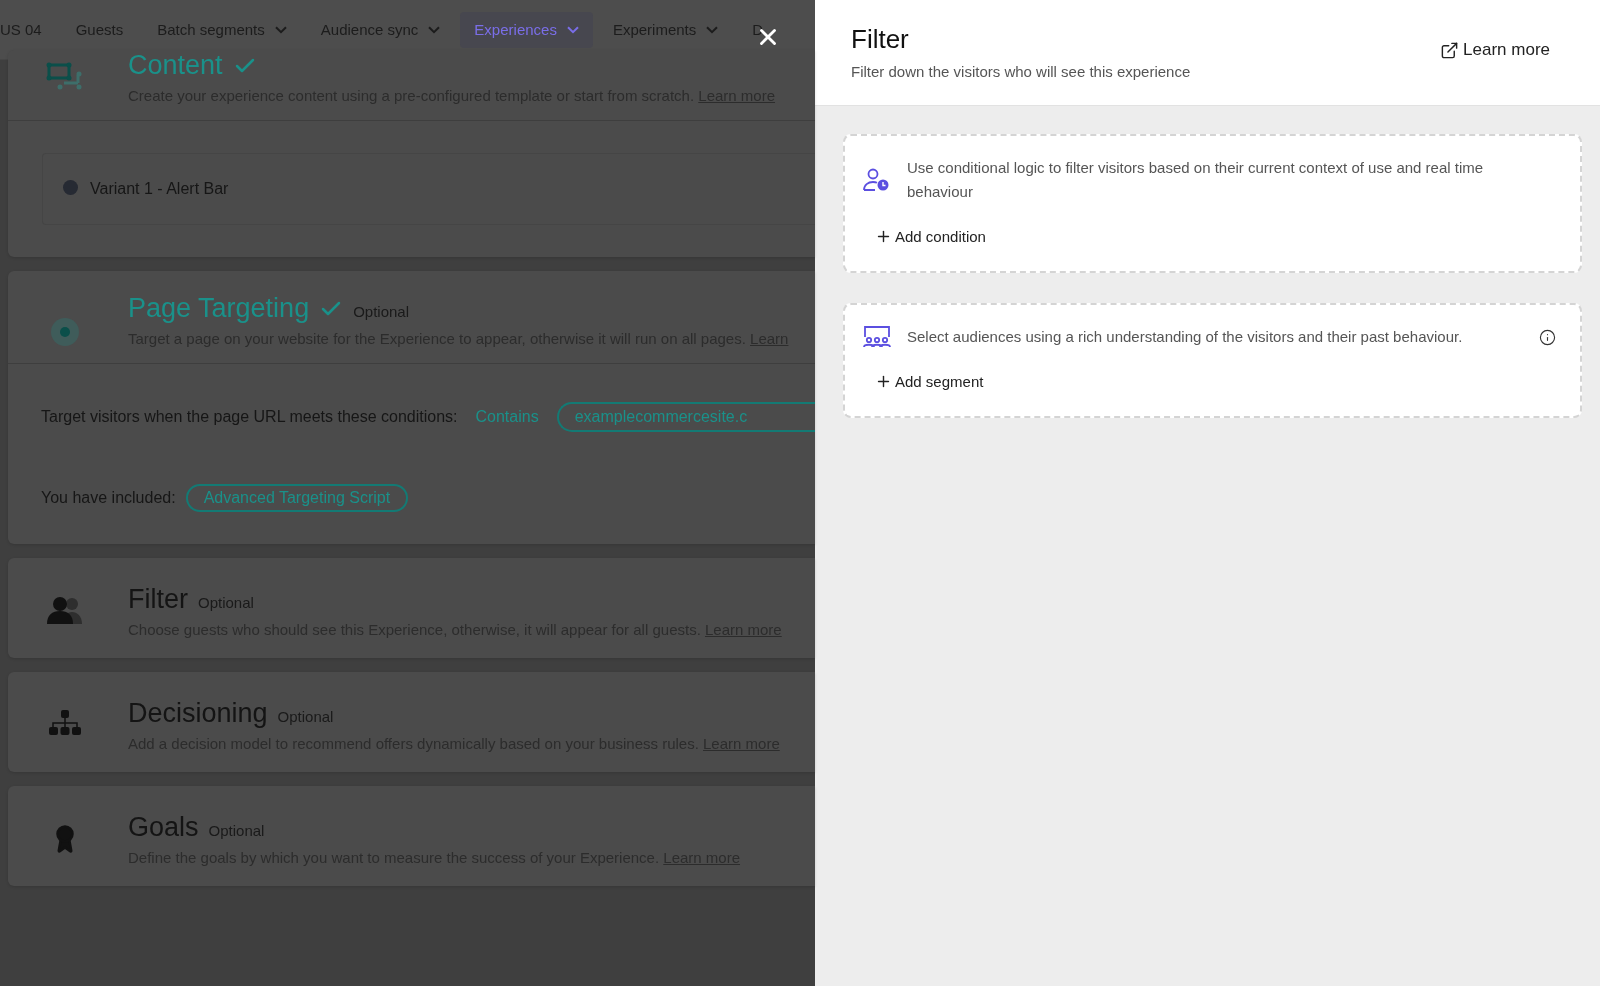  I want to click on audience-icon, so click(877, 337).